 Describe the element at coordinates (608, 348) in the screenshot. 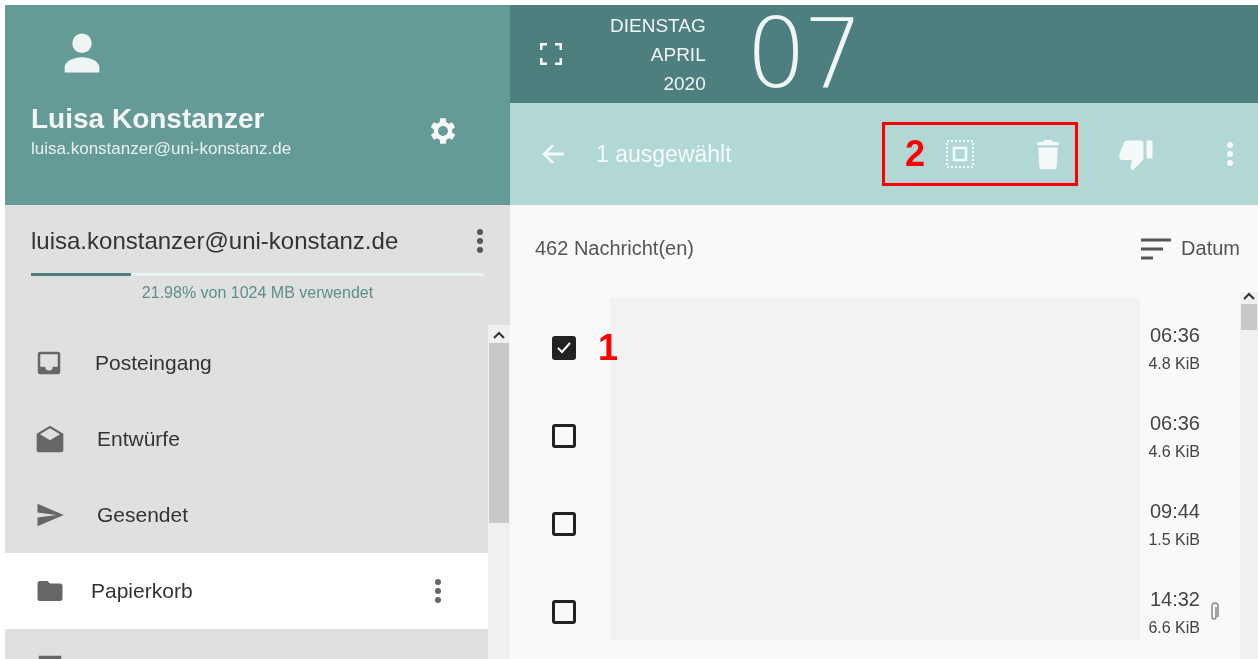

I see `annotation-number: 1` at that location.